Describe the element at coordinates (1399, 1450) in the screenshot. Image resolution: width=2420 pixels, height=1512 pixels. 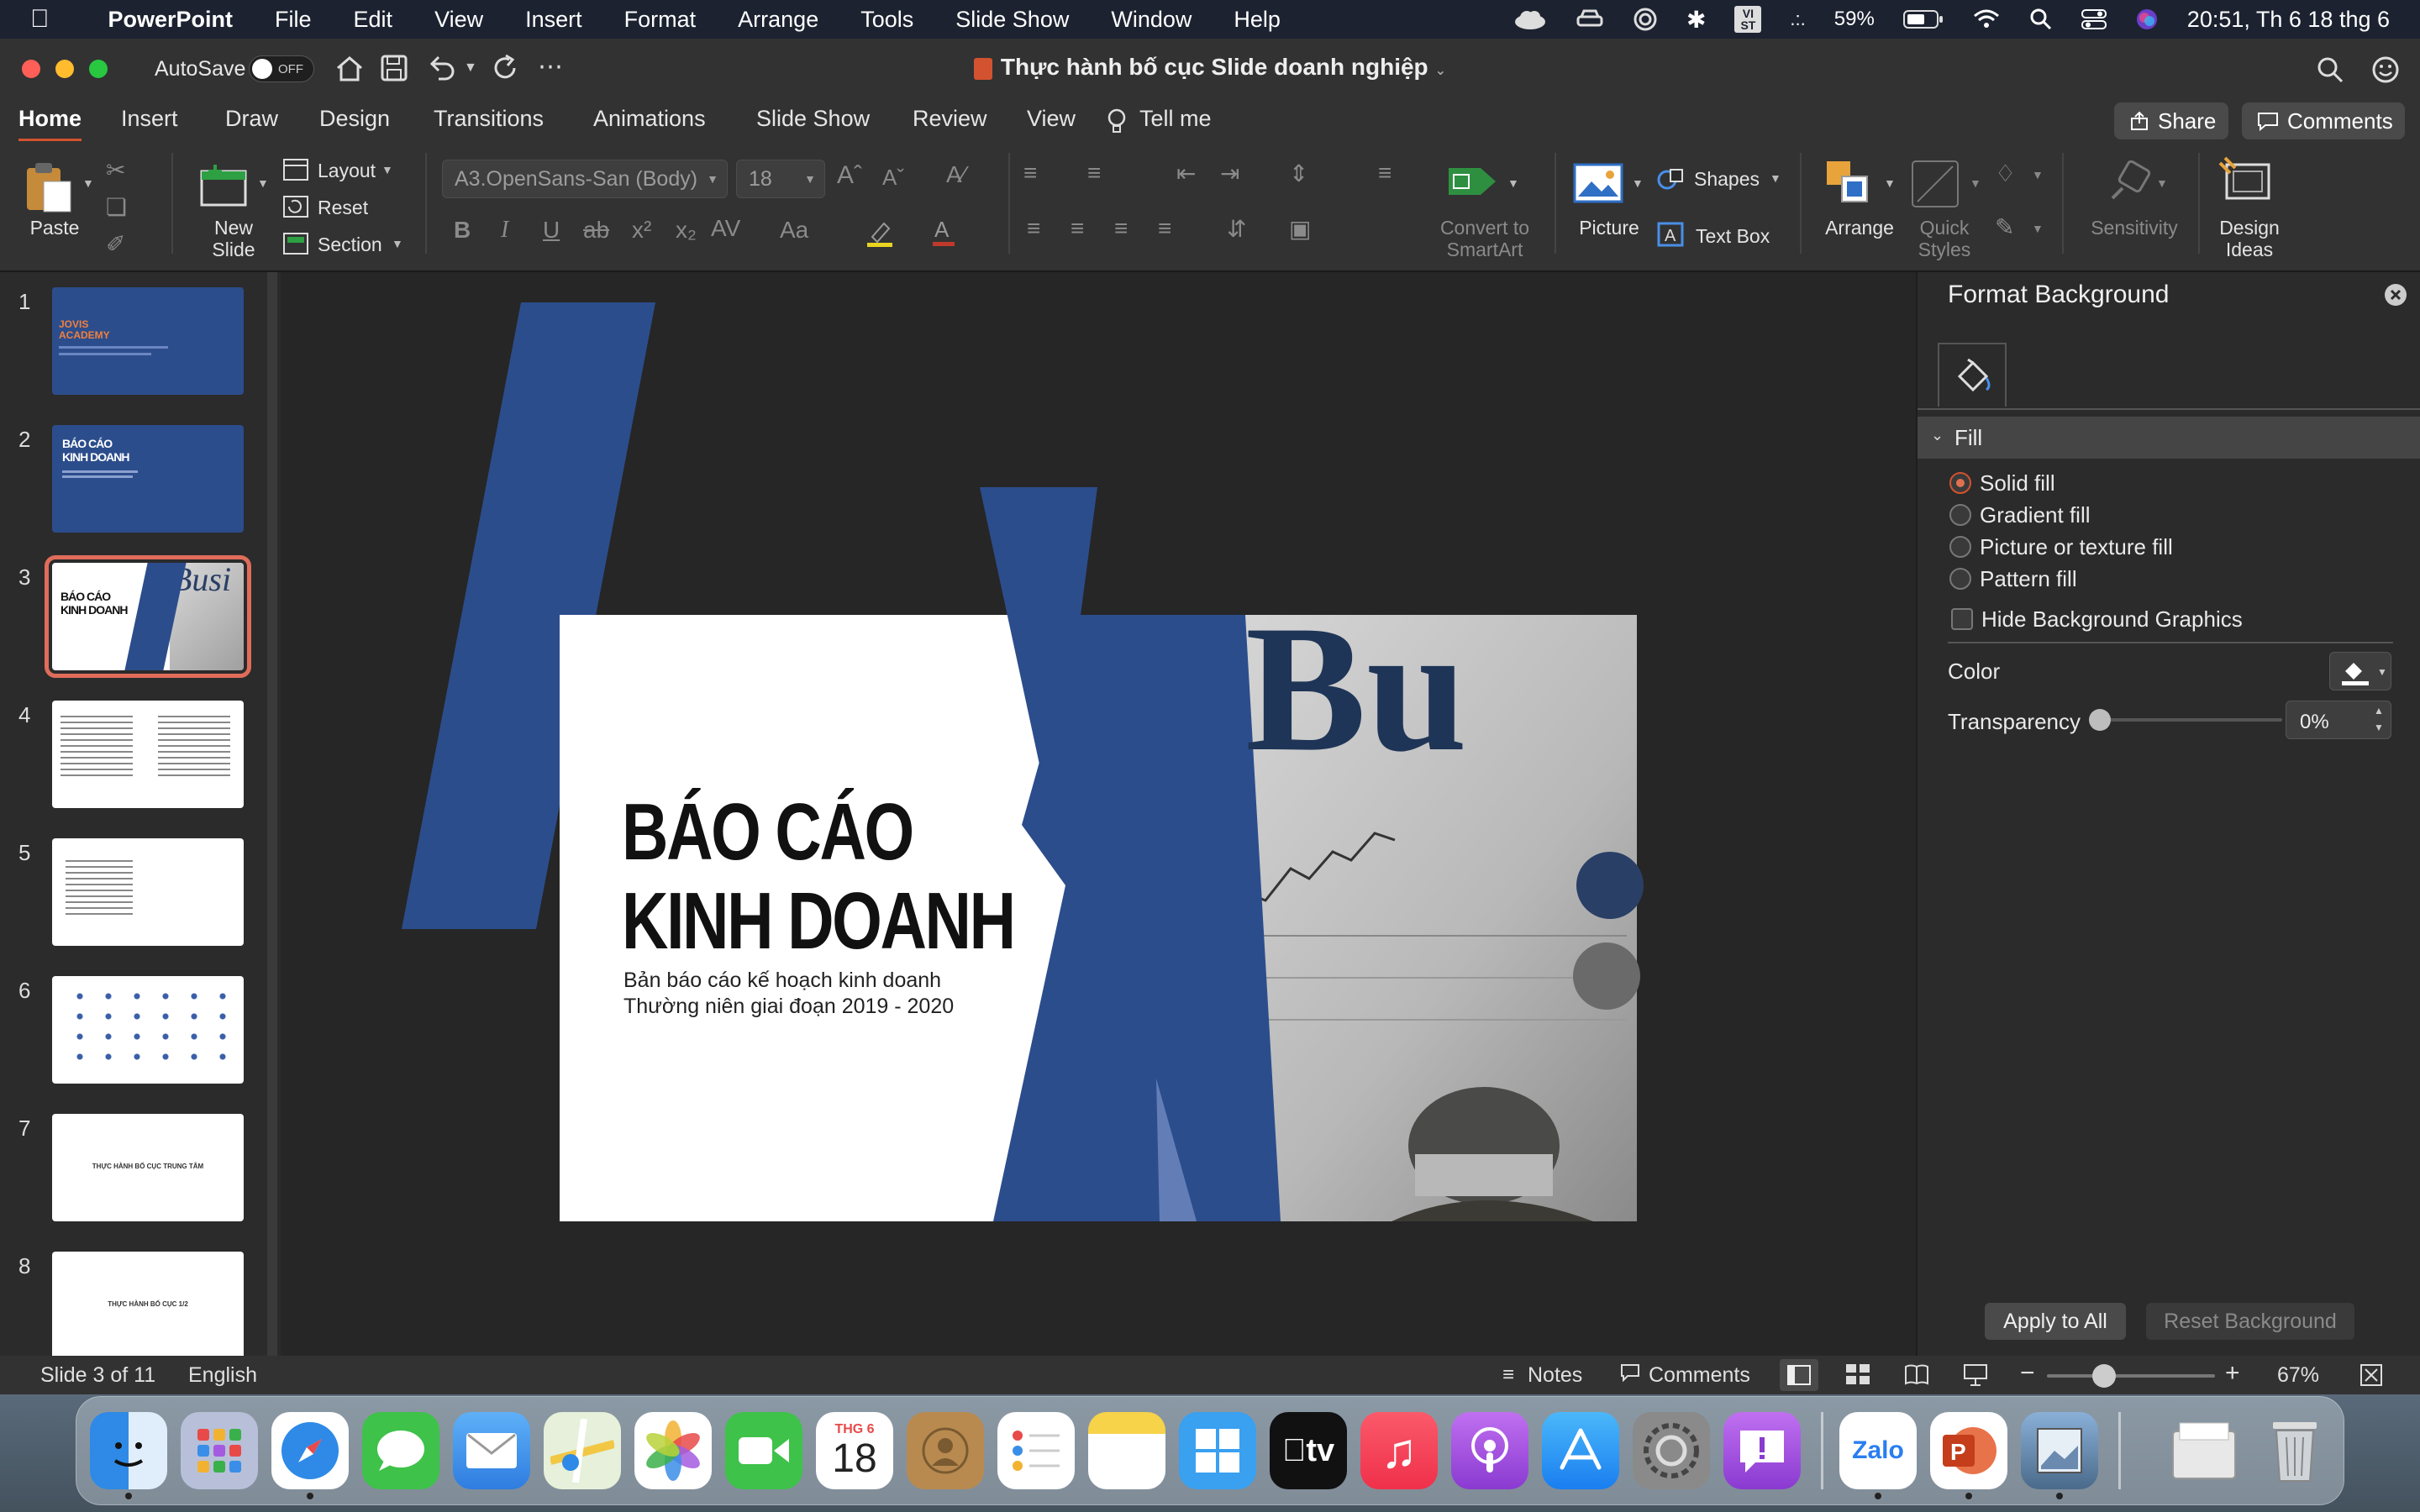
I see `music-icon: ♫` at that location.